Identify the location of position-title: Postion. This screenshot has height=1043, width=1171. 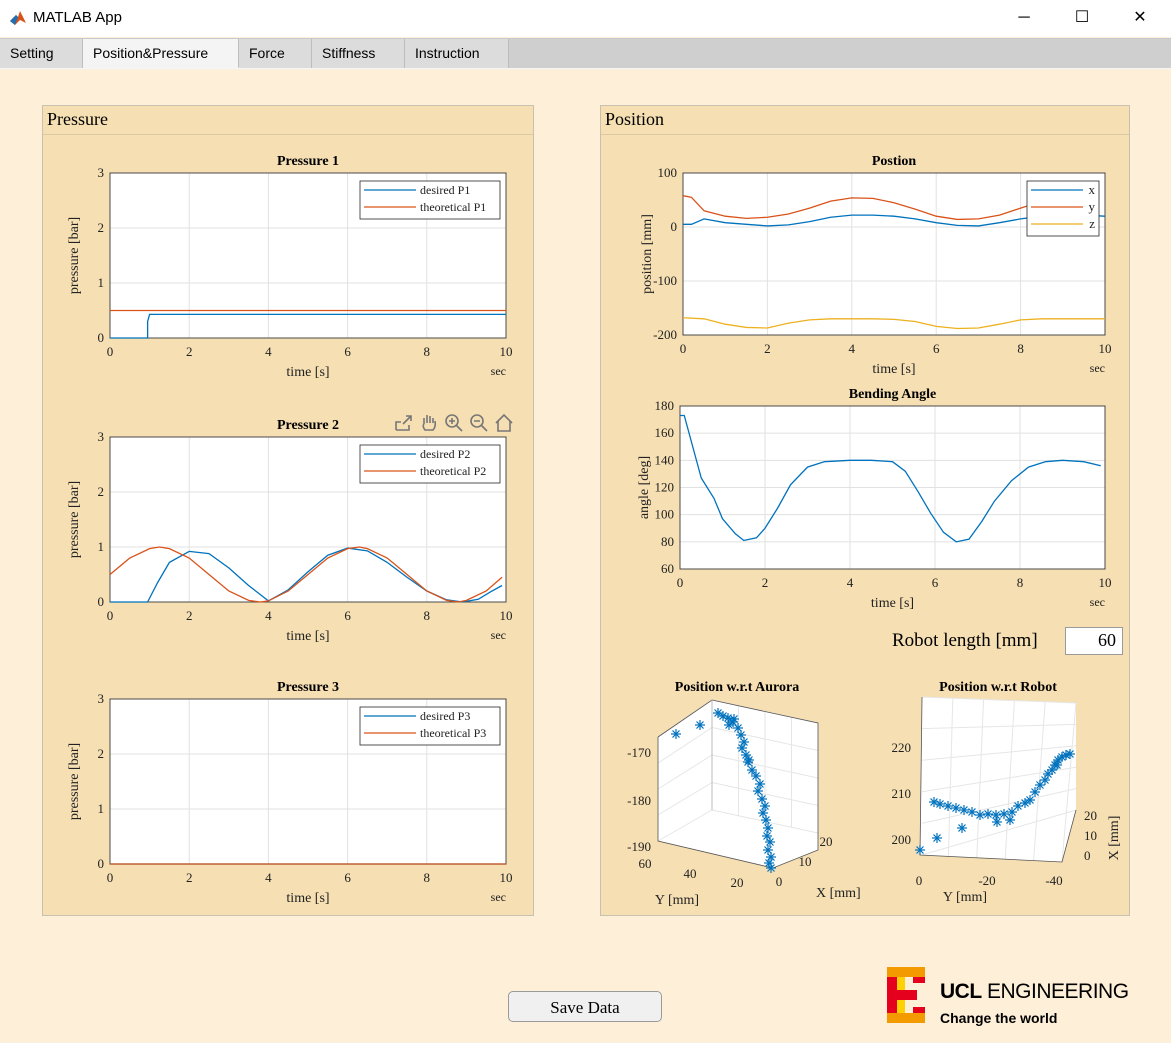
(894, 161).